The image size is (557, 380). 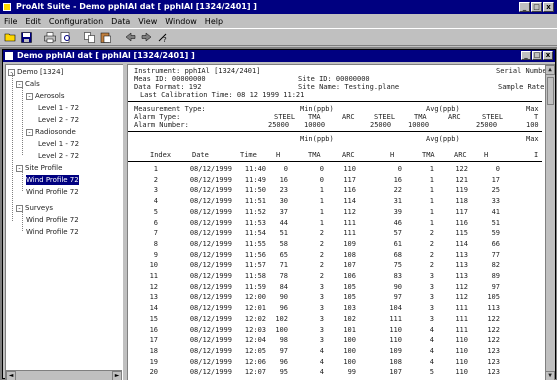 I want to click on document-icon, so click(x=9, y=56).